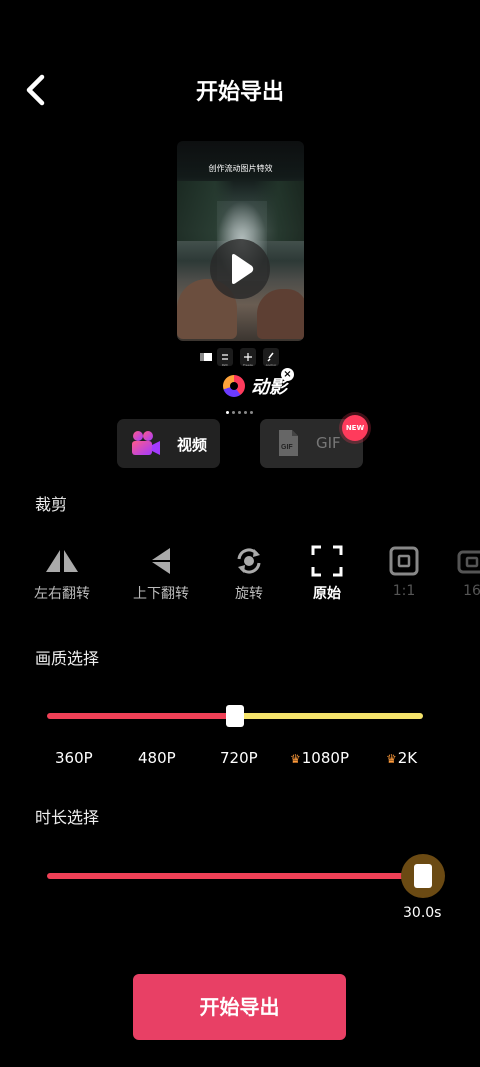  I want to click on new-badge: NEW, so click(355, 428).